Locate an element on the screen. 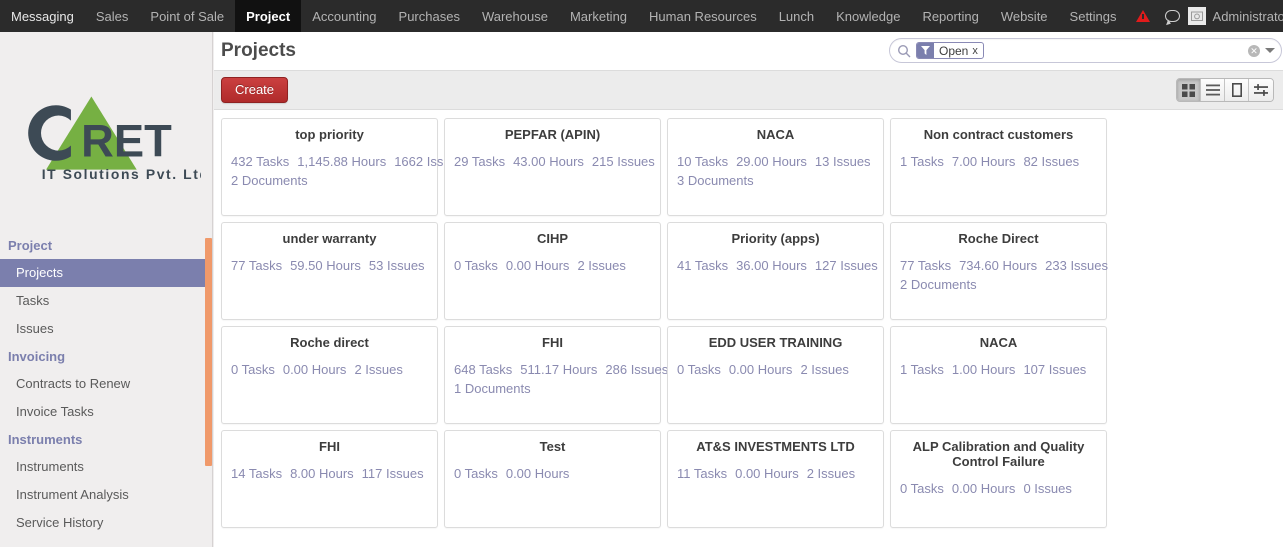 The height and width of the screenshot is (547, 1283). kanban-view-button is located at coordinates (1189, 90).